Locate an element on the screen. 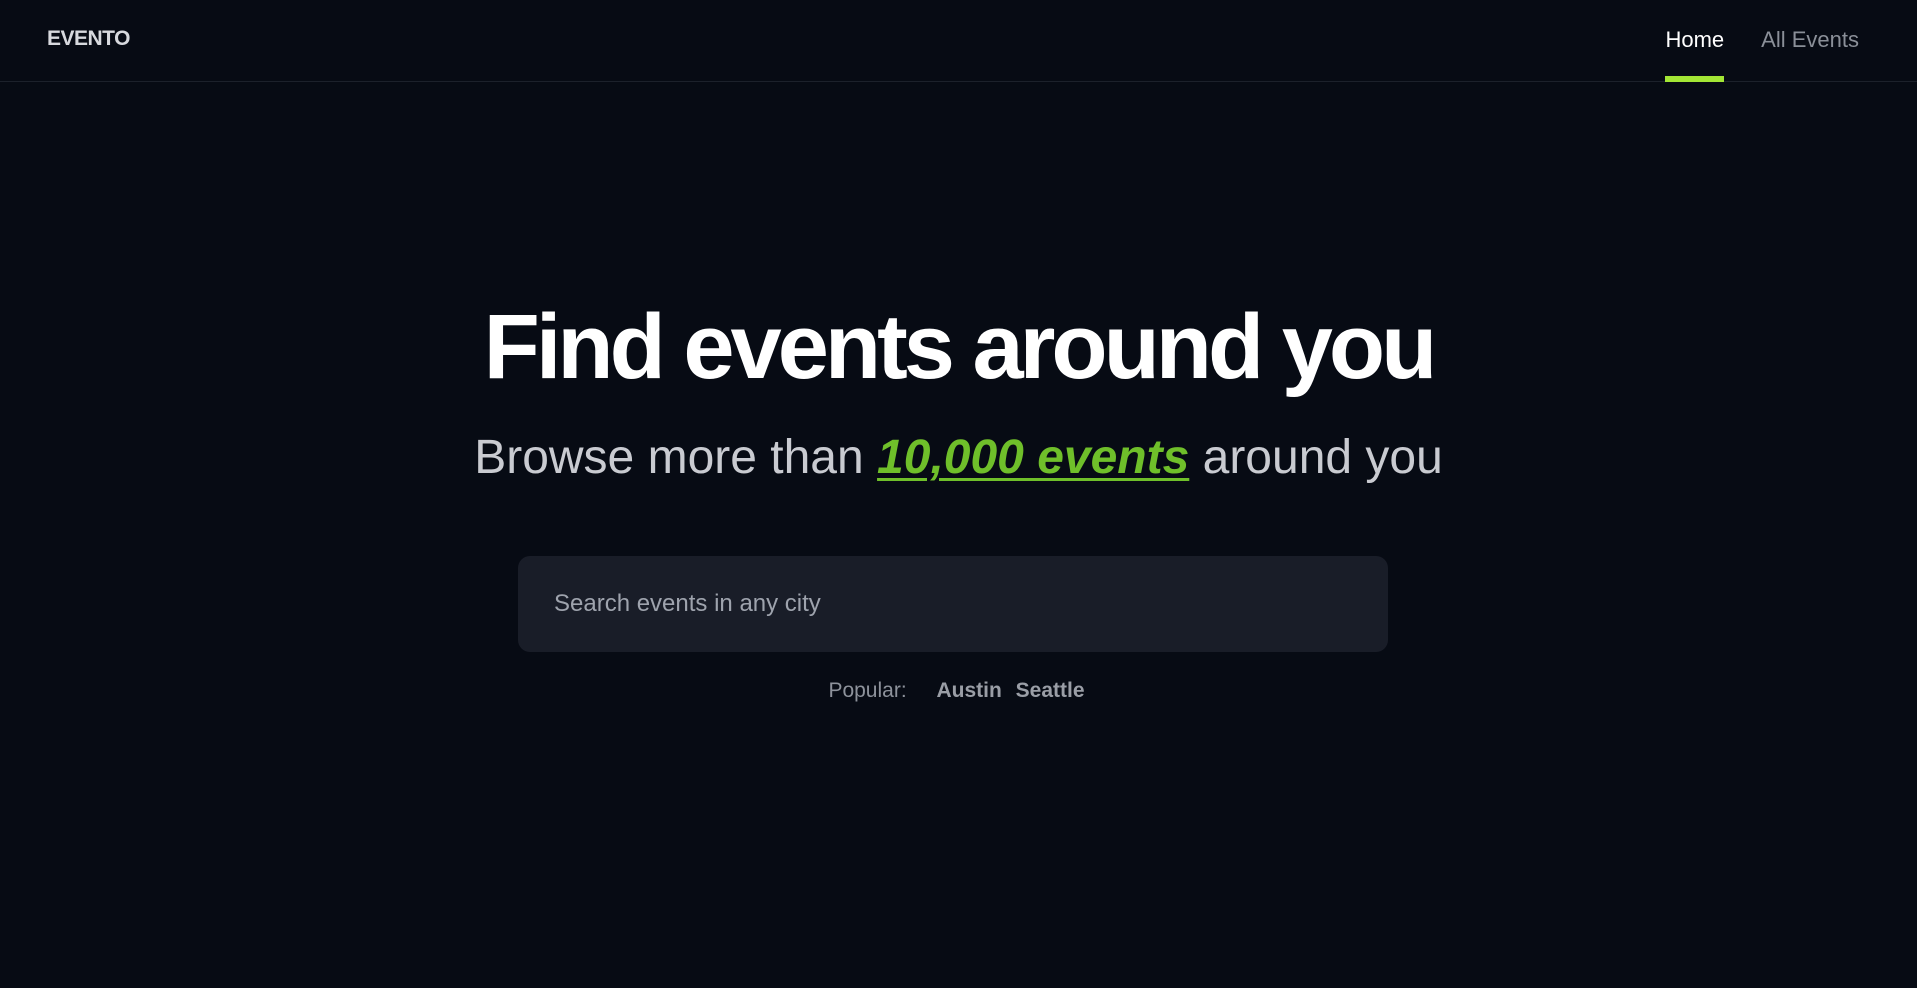  nav-all-events-link: All Events is located at coordinates (1810, 41).